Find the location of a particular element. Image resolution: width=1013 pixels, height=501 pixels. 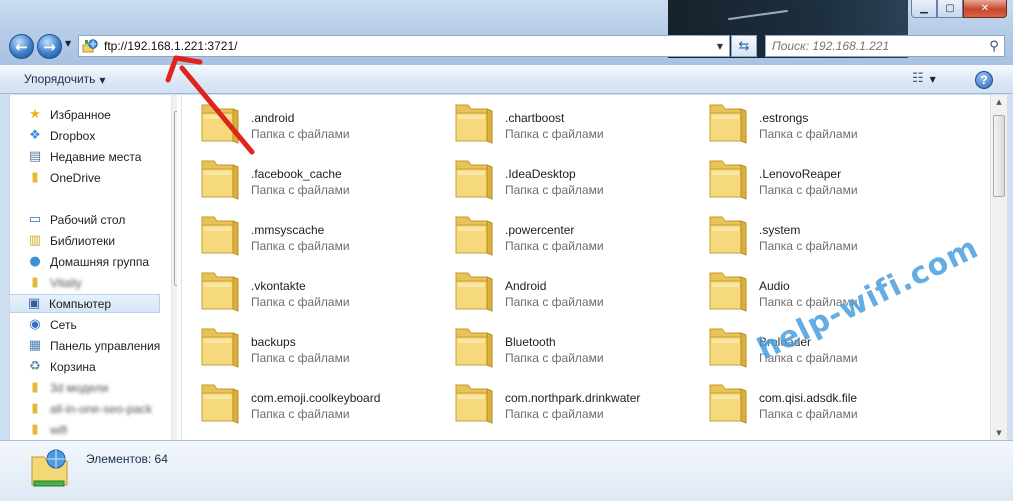

folder-item: backups Папка с файлами is located at coordinates (307, 344).